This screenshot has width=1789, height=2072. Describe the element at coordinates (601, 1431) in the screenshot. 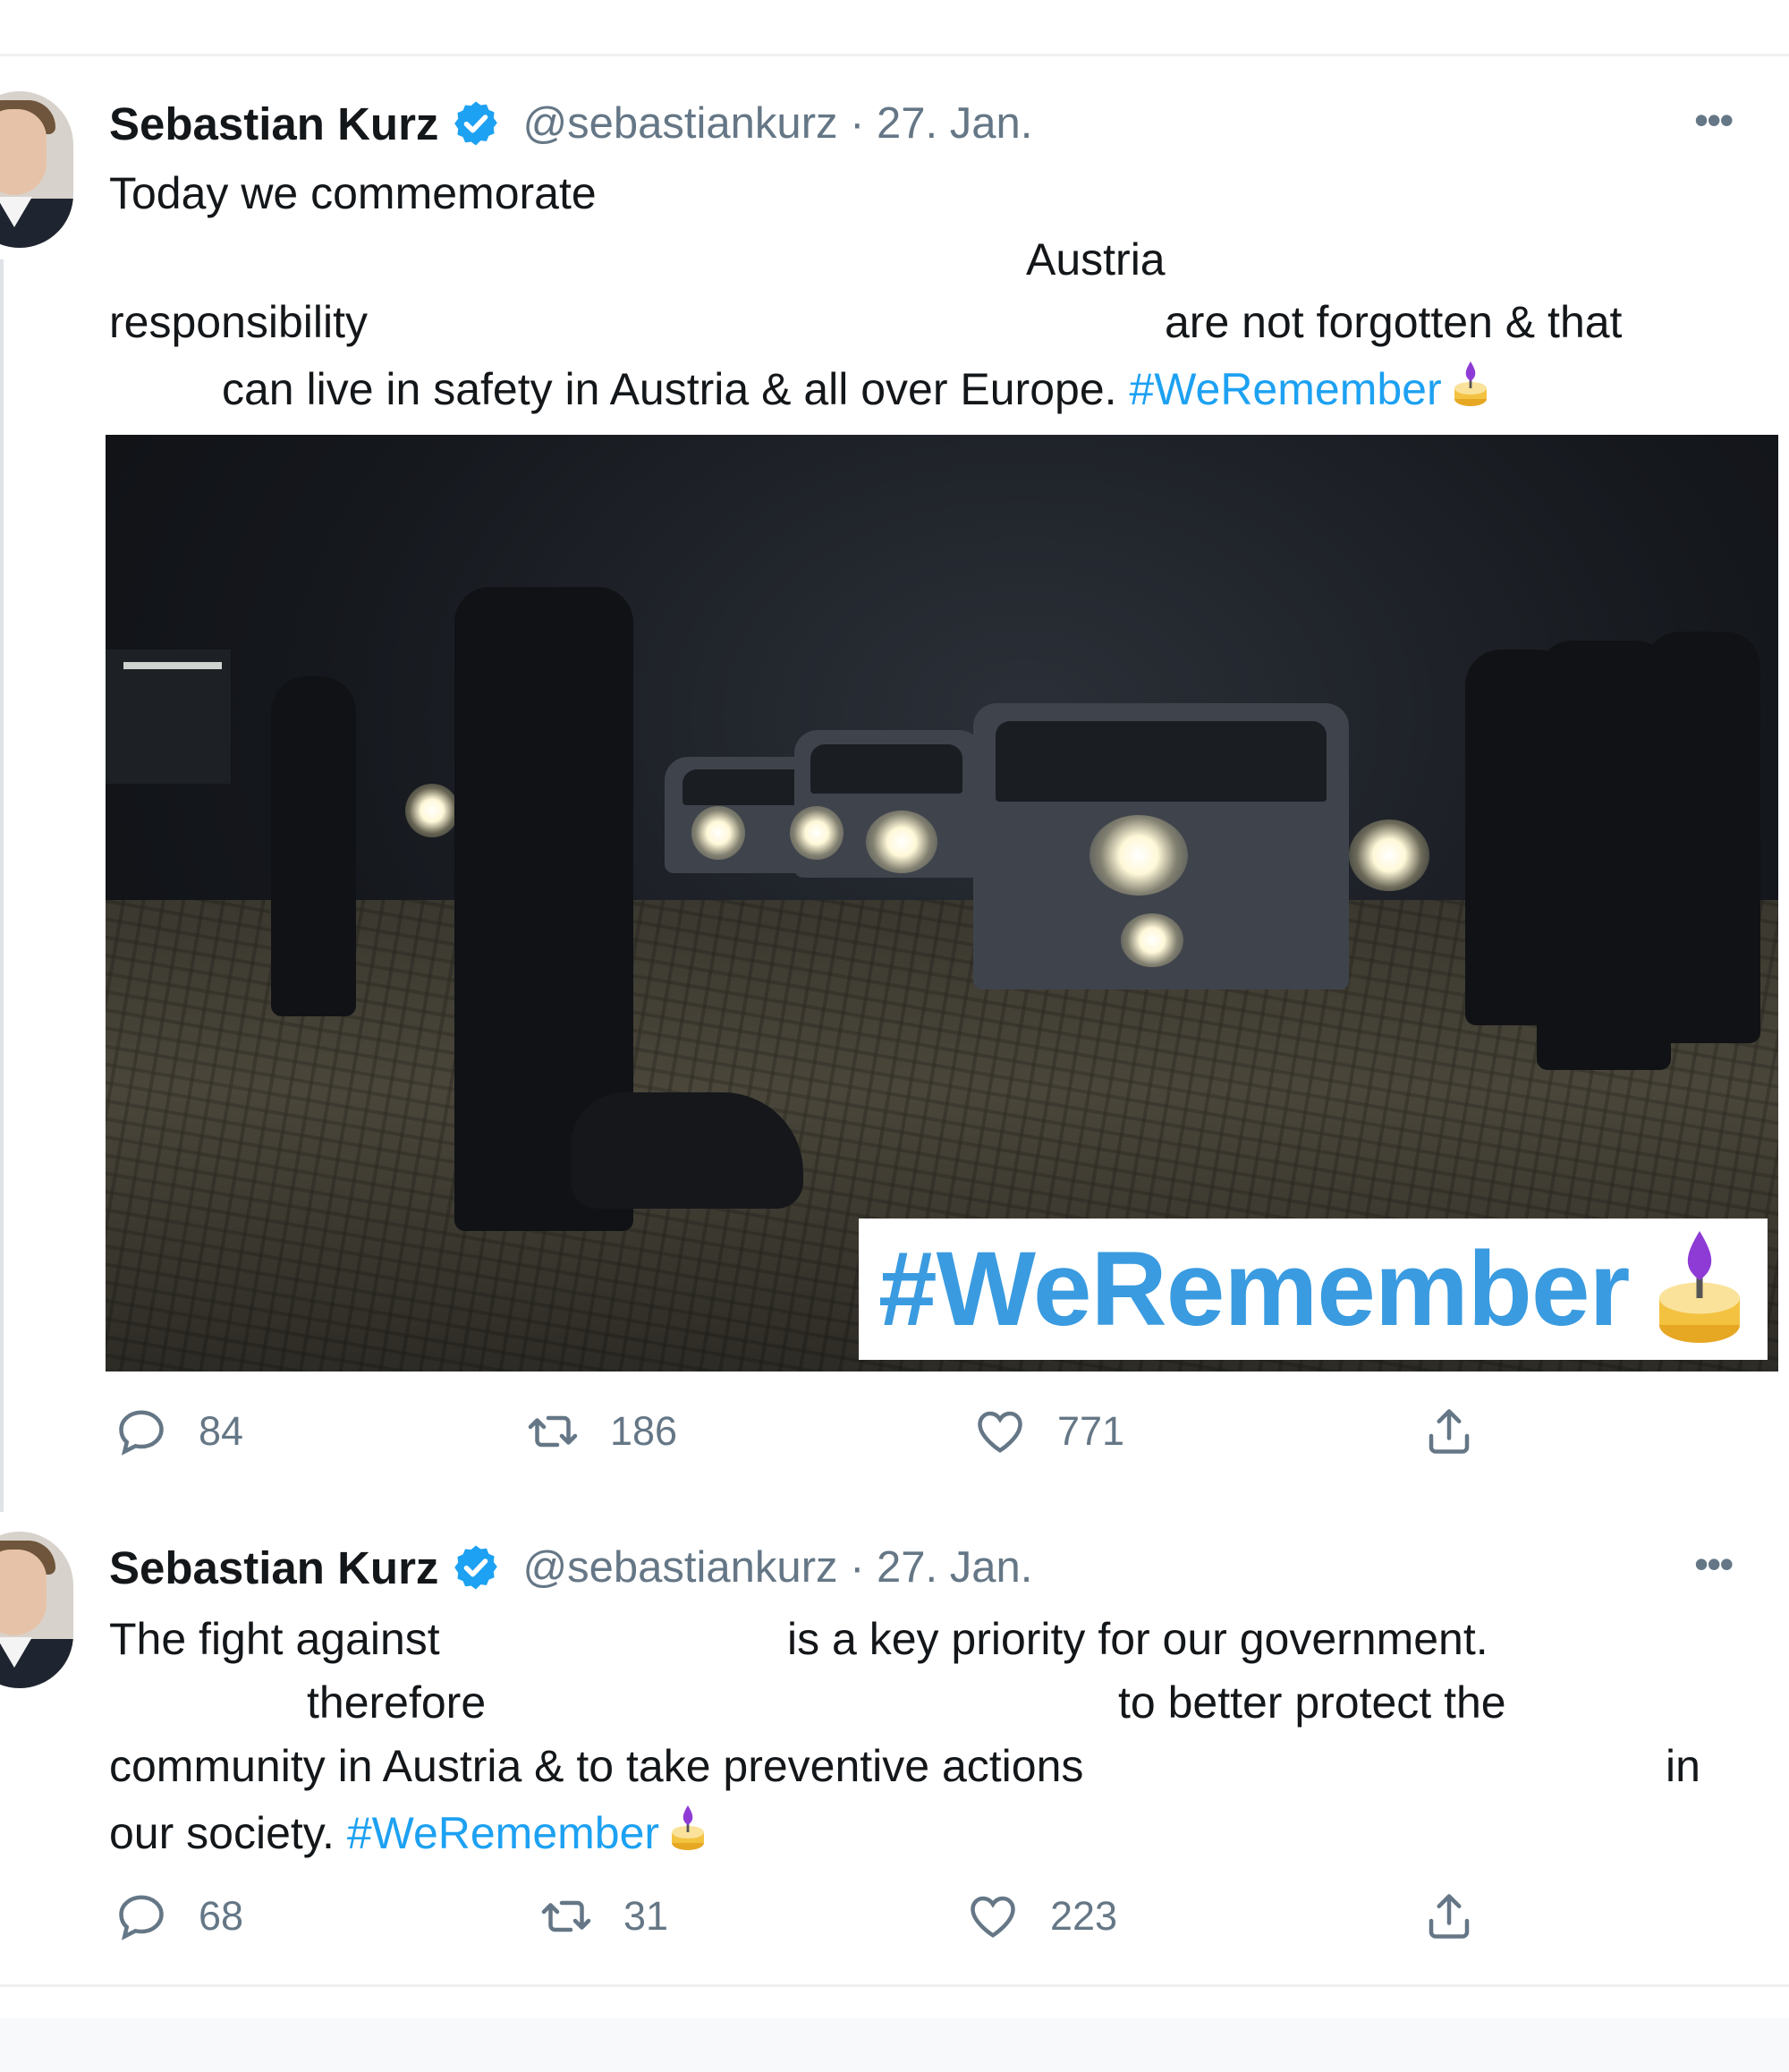

I see `retweet-button: 186` at that location.